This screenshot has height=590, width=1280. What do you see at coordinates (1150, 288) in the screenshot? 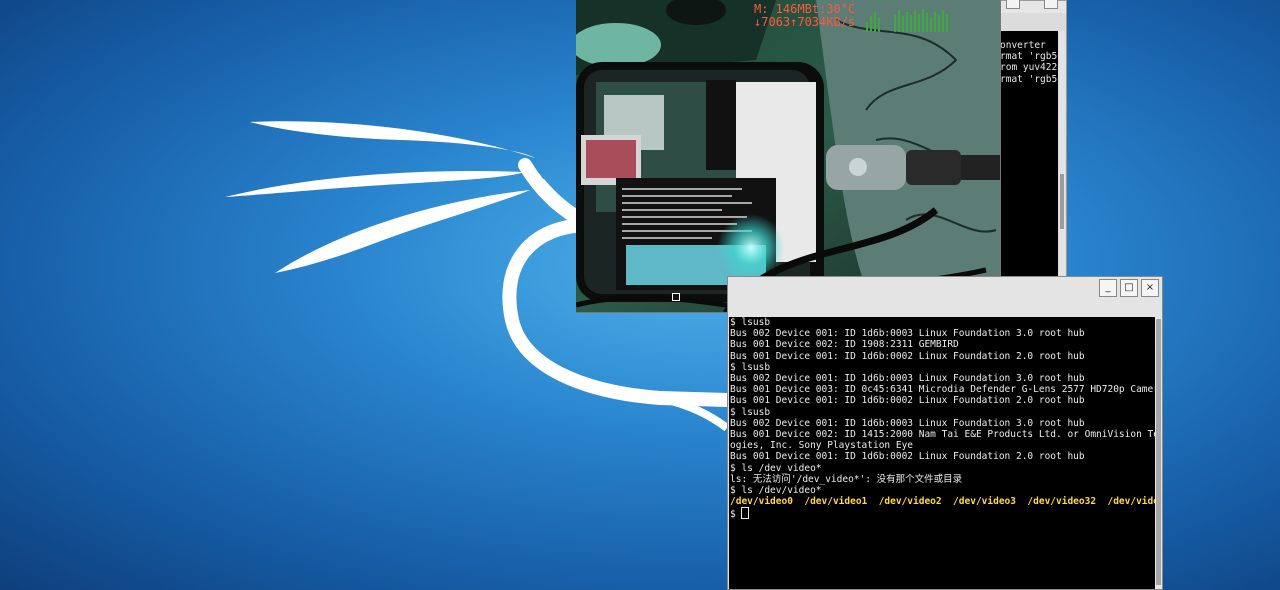
I see `close-button: ×` at bounding box center [1150, 288].